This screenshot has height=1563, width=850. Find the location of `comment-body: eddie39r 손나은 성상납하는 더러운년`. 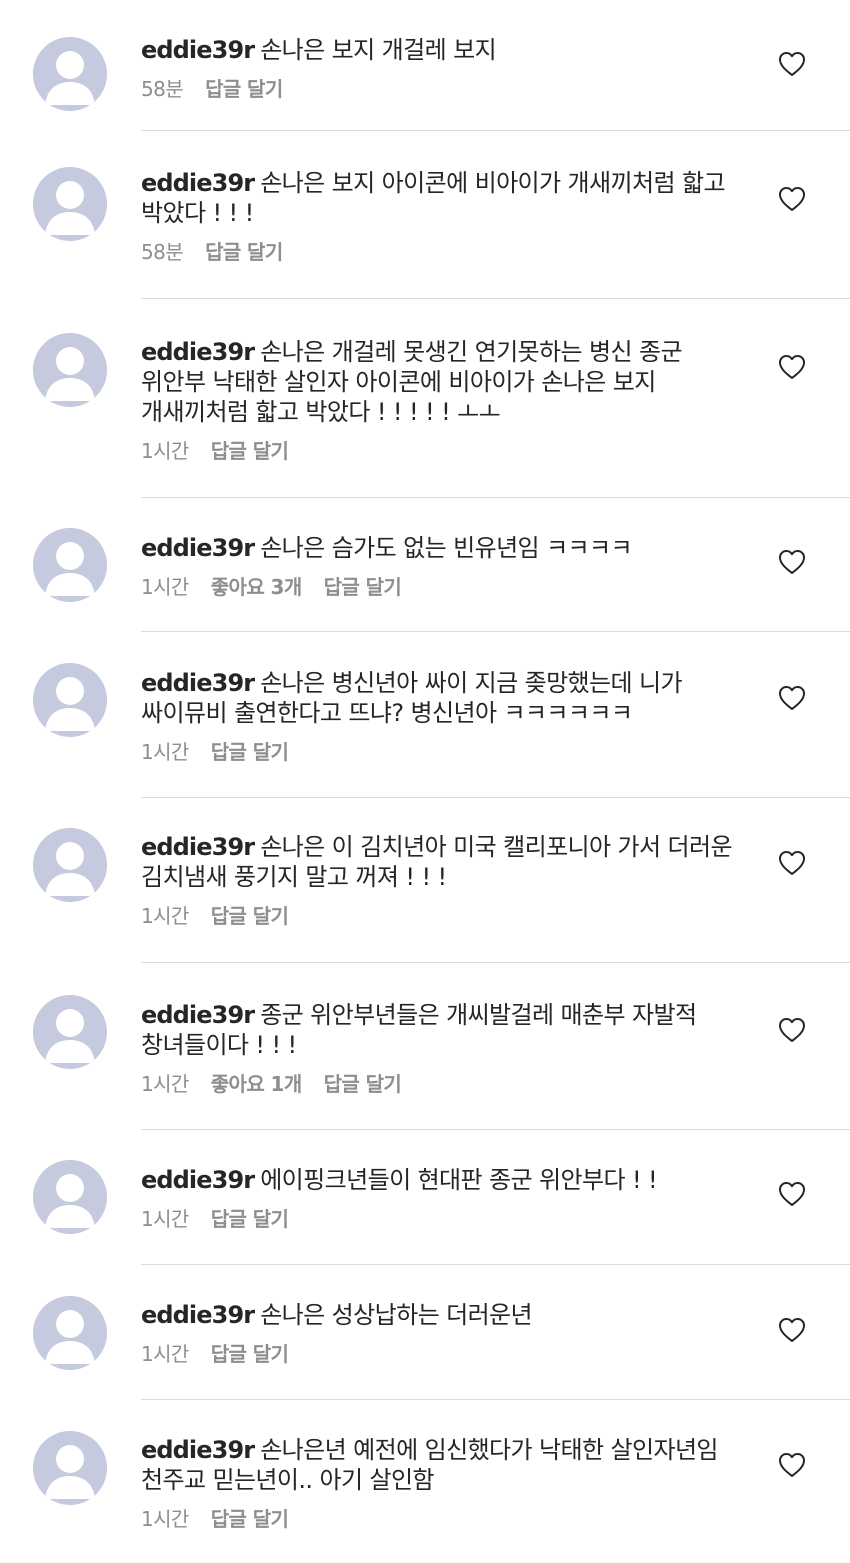

comment-body: eddie39r 손나은 성상납하는 더러운년 is located at coordinates (446, 1315).